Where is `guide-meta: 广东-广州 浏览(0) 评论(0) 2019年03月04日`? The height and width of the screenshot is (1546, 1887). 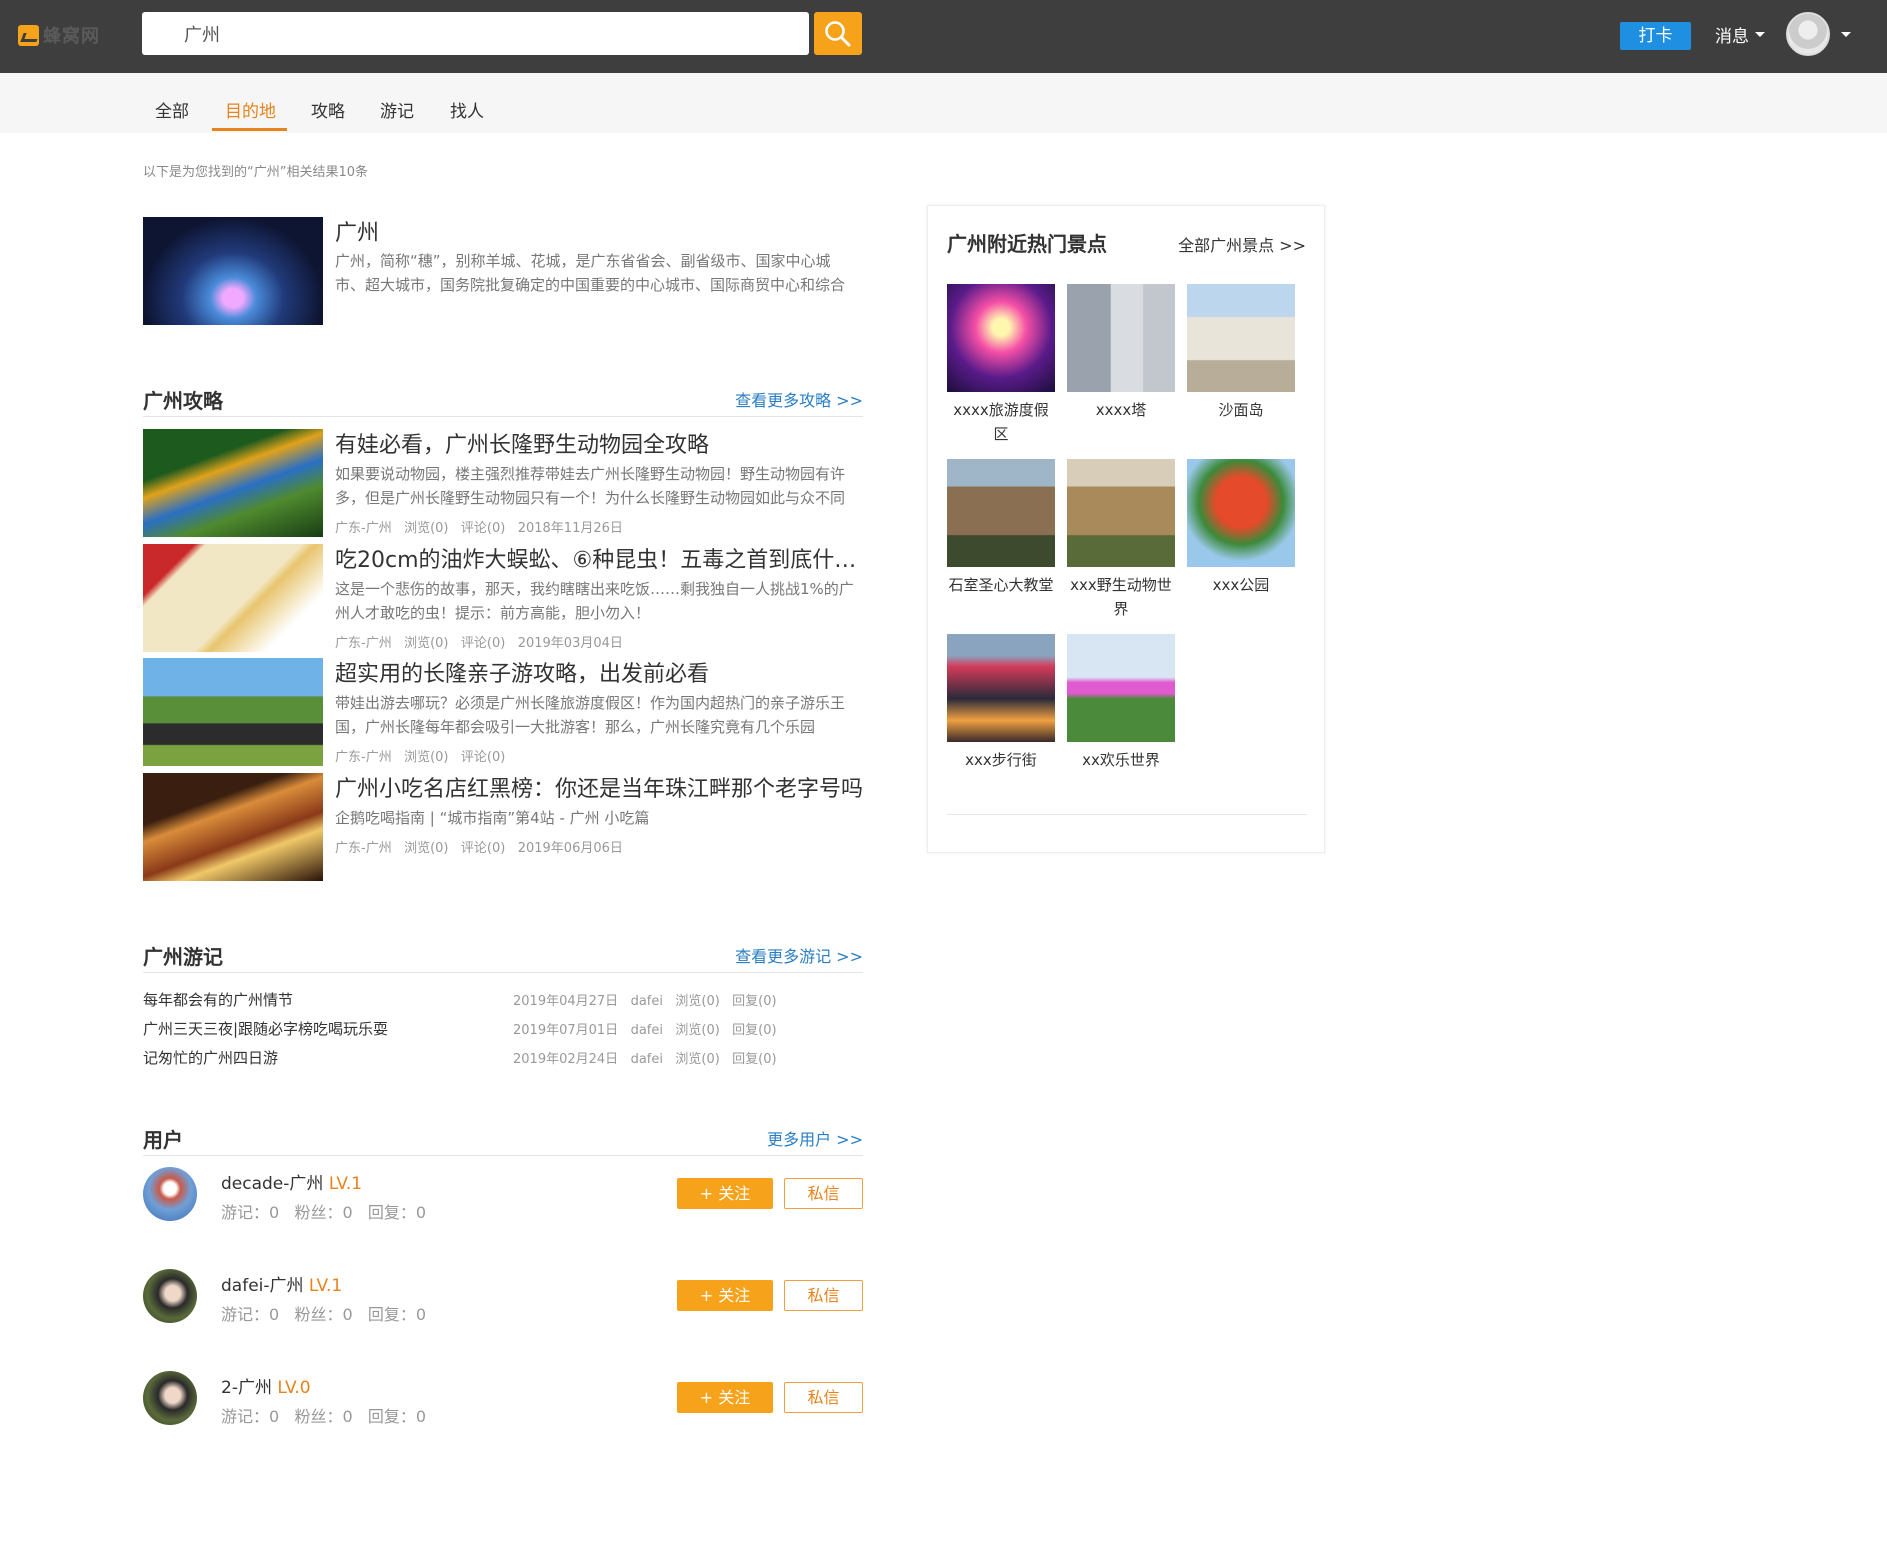 guide-meta: 广东-广州 浏览(0) 评论(0) 2019年03月04日 is located at coordinates (479, 643).